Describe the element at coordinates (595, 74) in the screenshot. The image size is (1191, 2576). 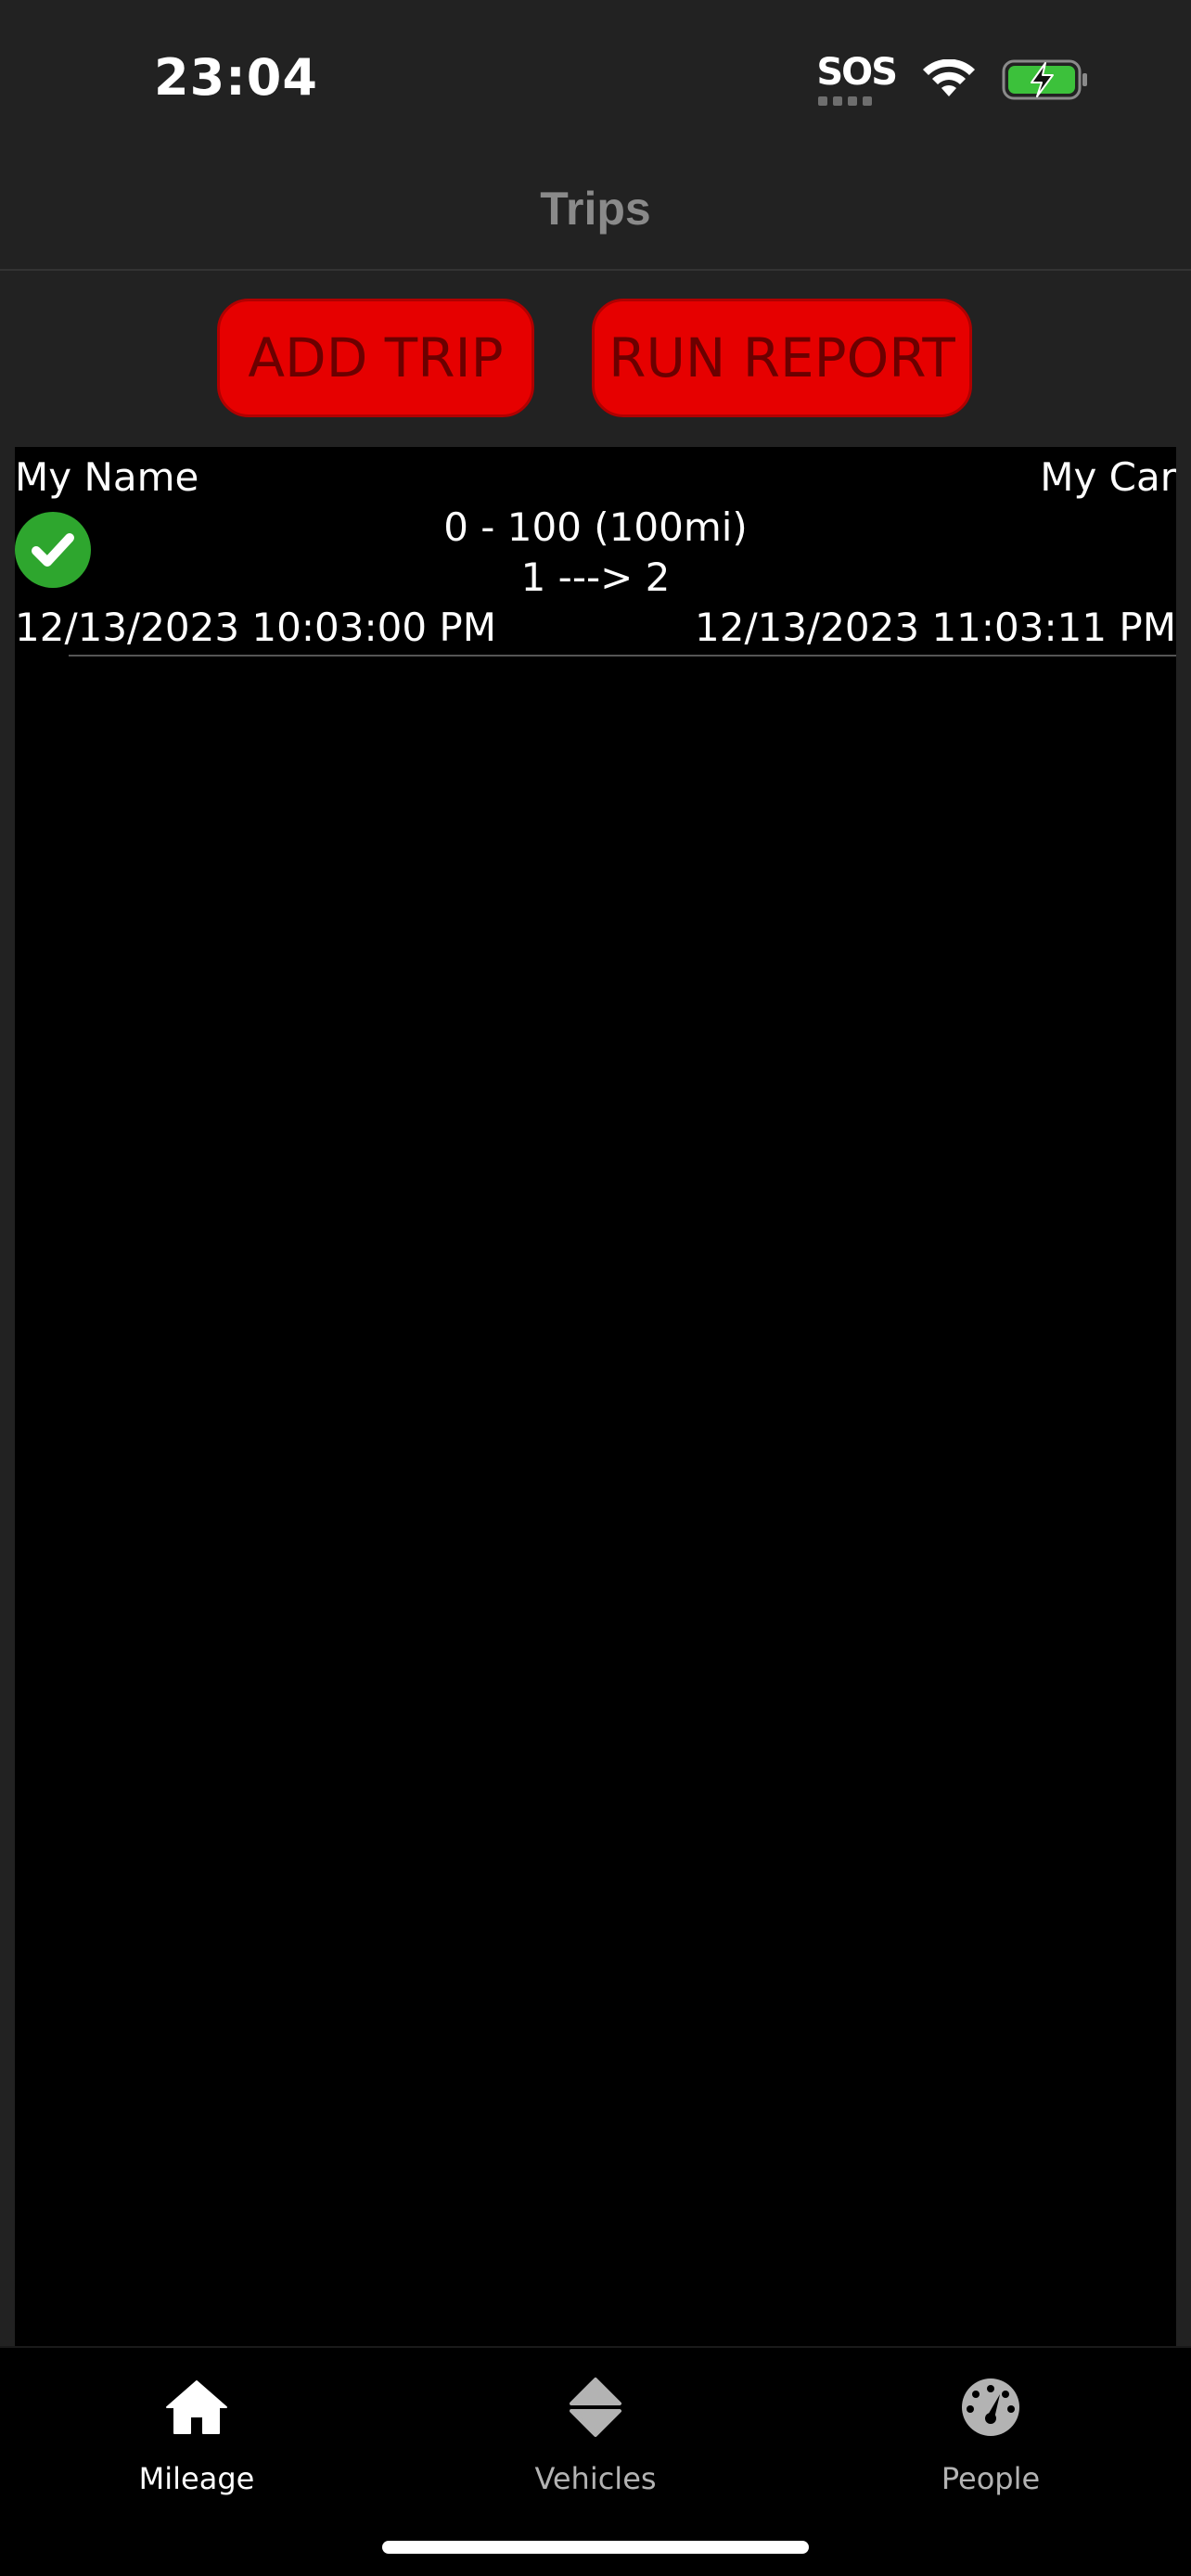
I see `status-bar: 23:04 SOS` at that location.